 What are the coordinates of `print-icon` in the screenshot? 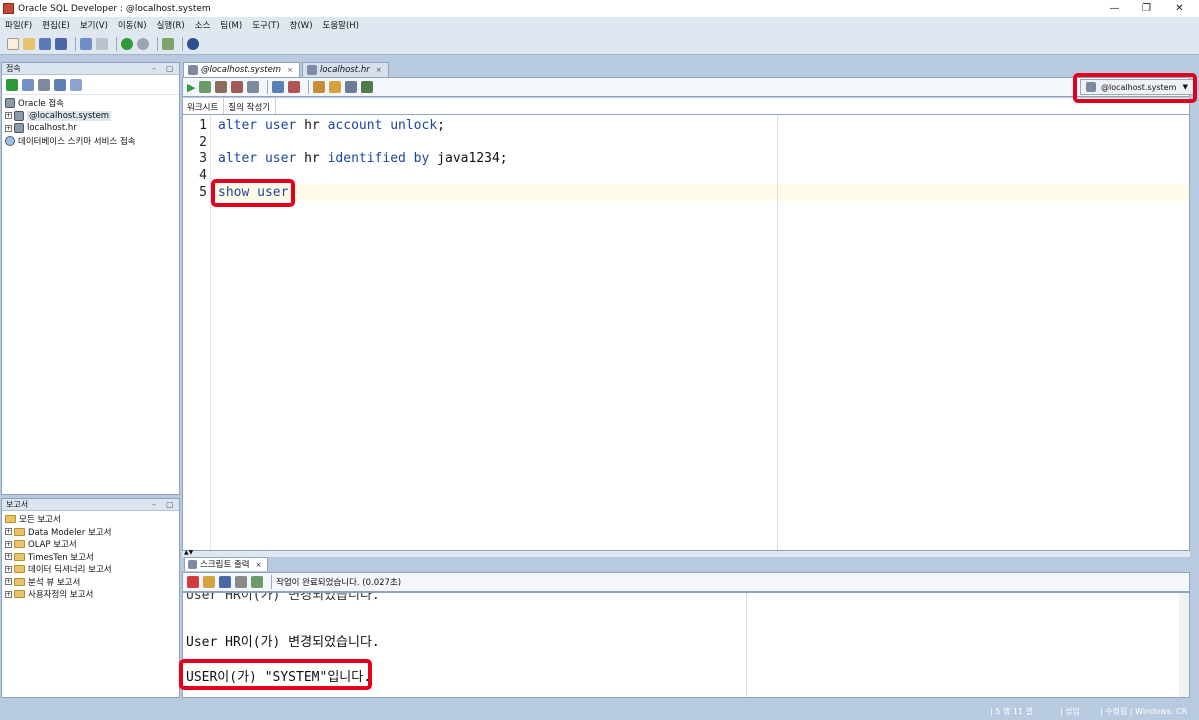 It's located at (241, 582).